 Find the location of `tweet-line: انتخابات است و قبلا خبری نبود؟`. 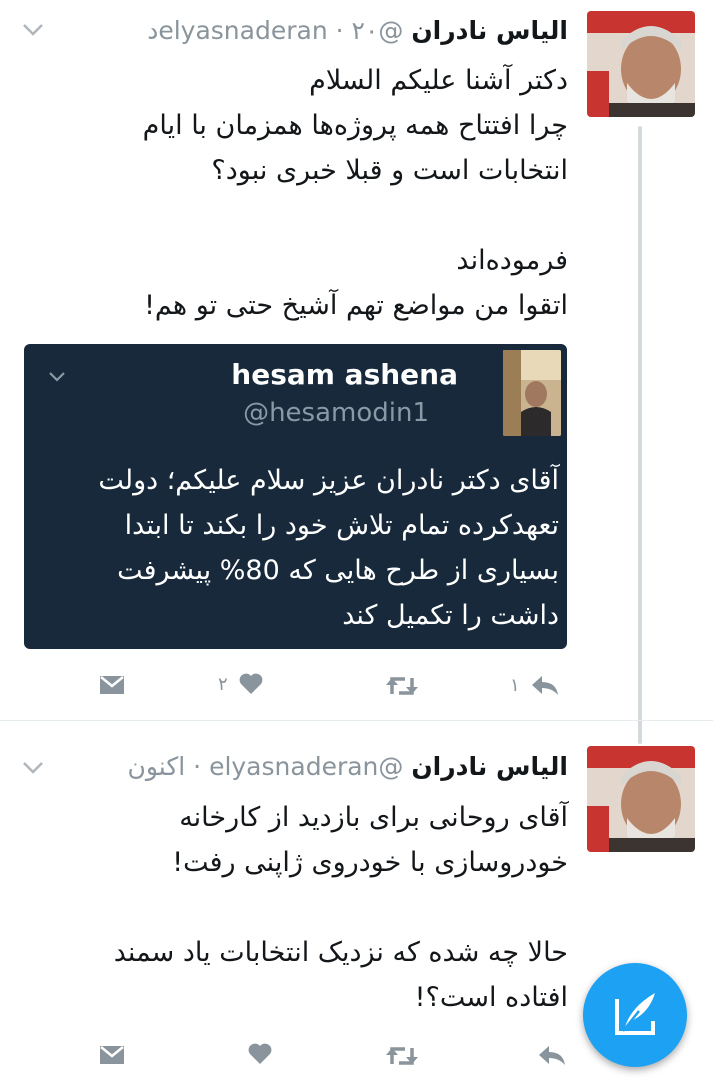

tweet-line: انتخابات است و قبلا خبری نبود؟ is located at coordinates (389, 170).